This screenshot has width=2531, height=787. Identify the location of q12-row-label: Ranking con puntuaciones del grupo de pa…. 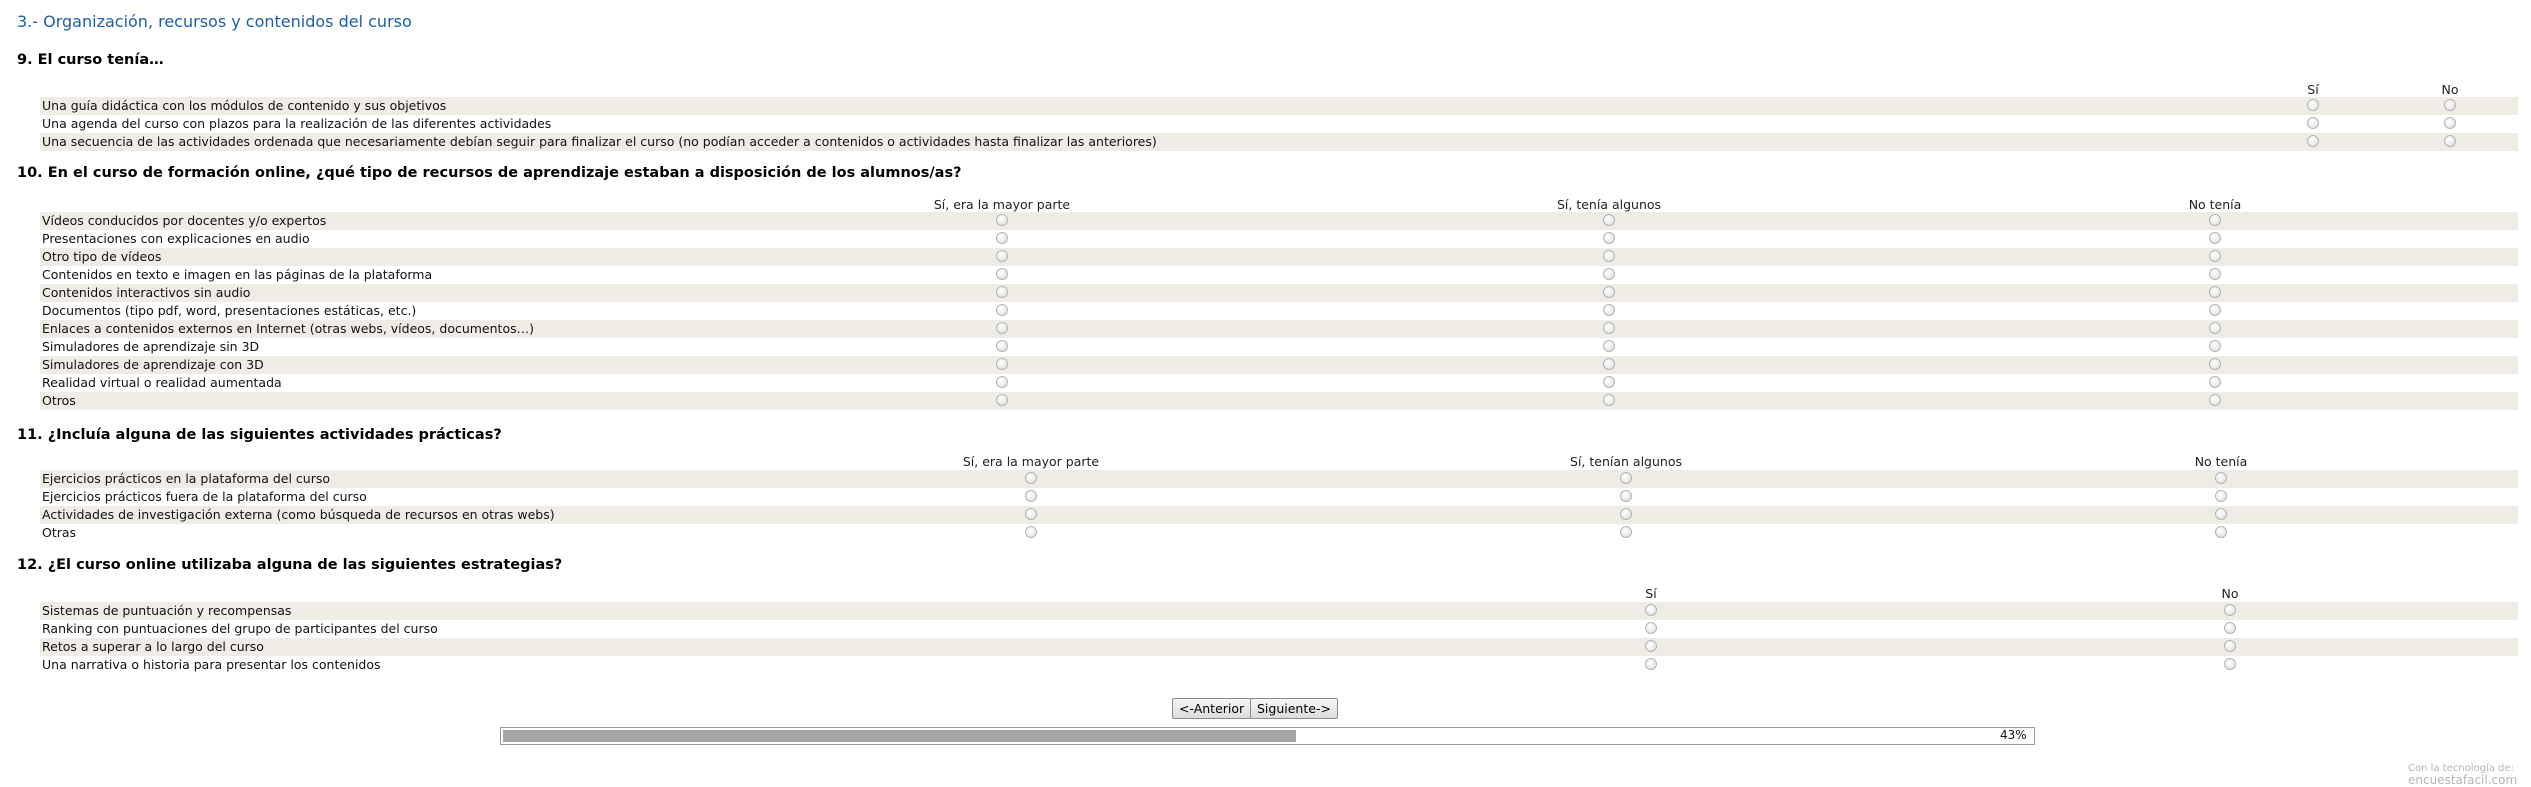
(240, 628).